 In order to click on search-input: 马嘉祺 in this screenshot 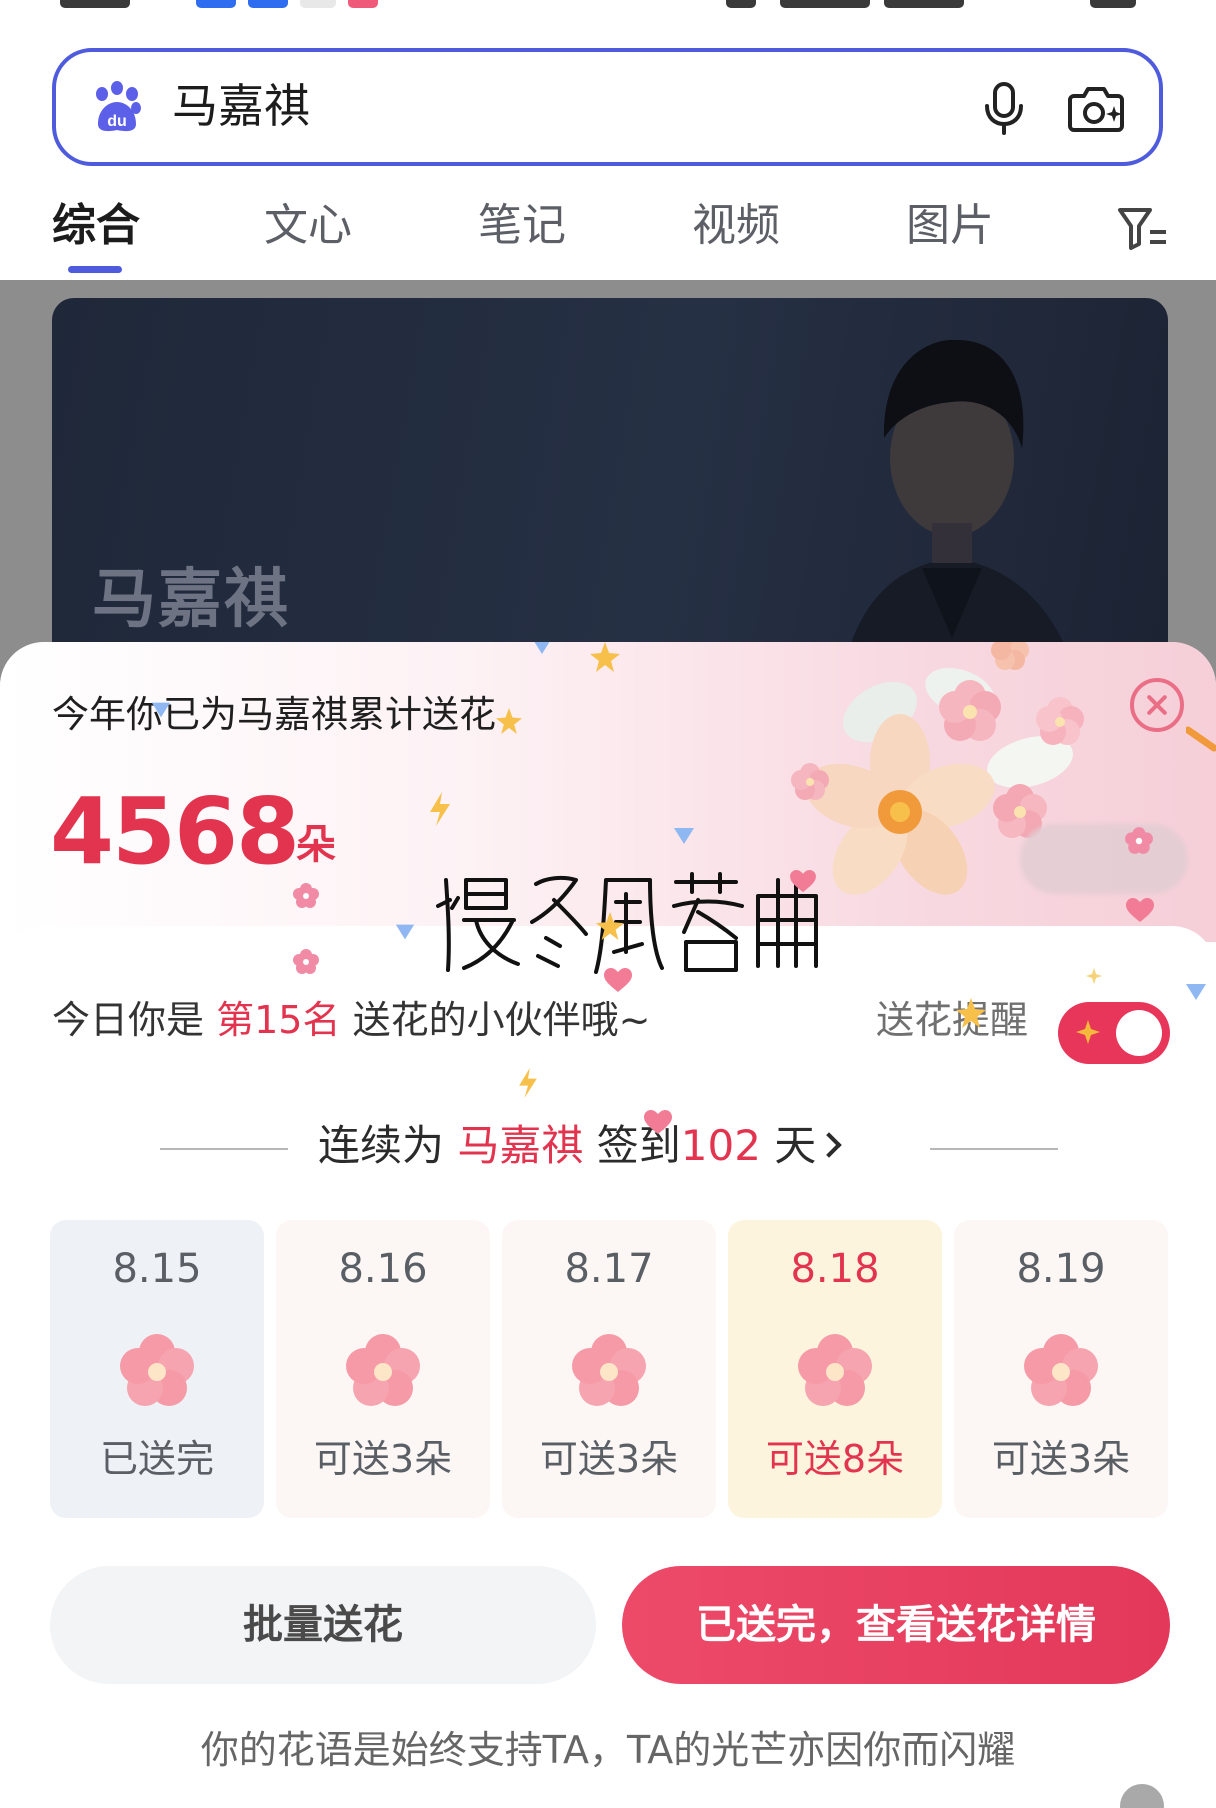, I will do `click(241, 106)`.